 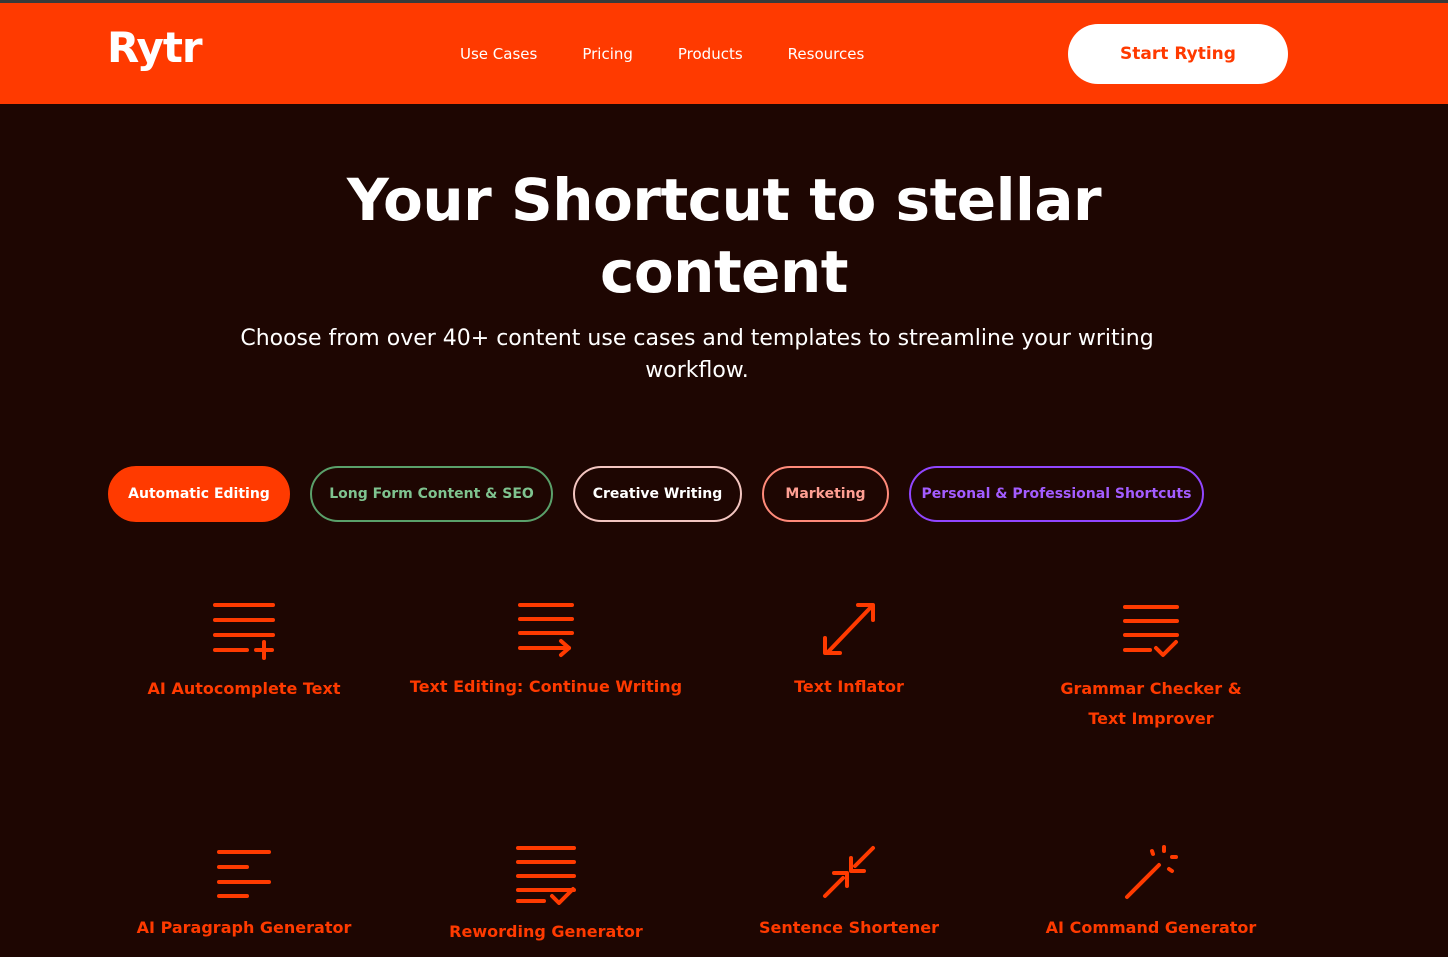 What do you see at coordinates (710, 54) in the screenshot?
I see `nav-products: Products` at bounding box center [710, 54].